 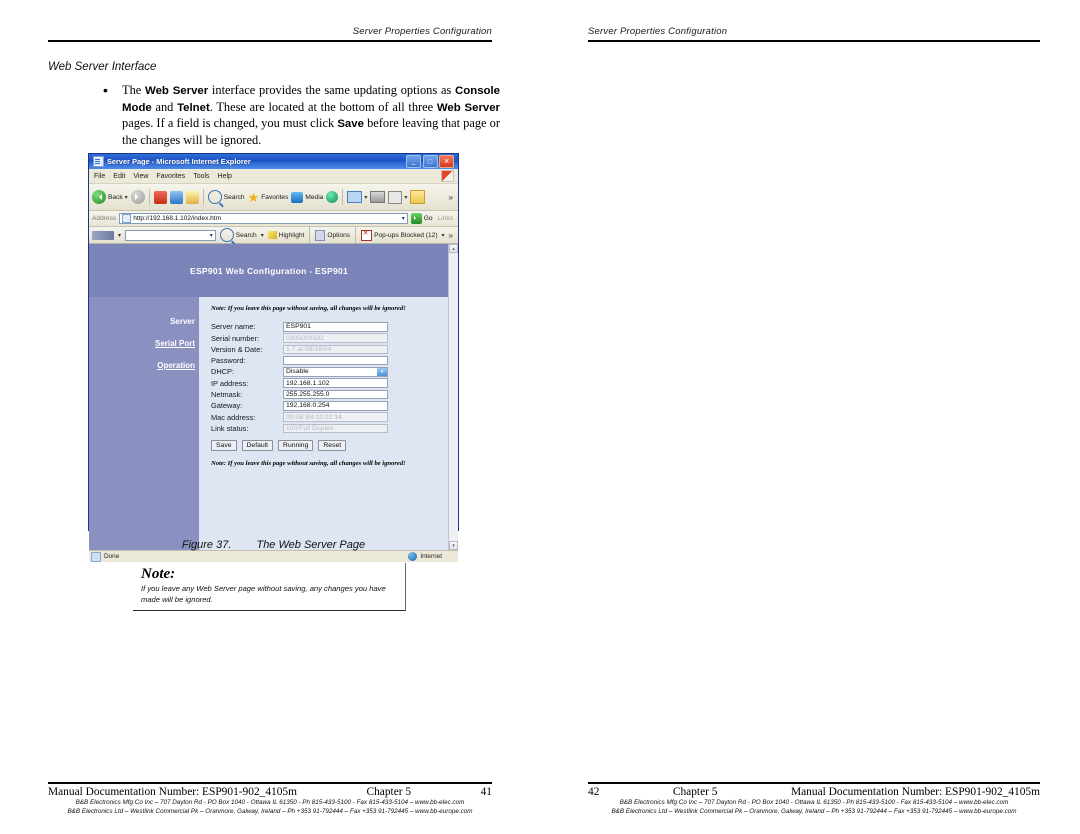 I want to click on bullet-run: The, so click(x=134, y=90).